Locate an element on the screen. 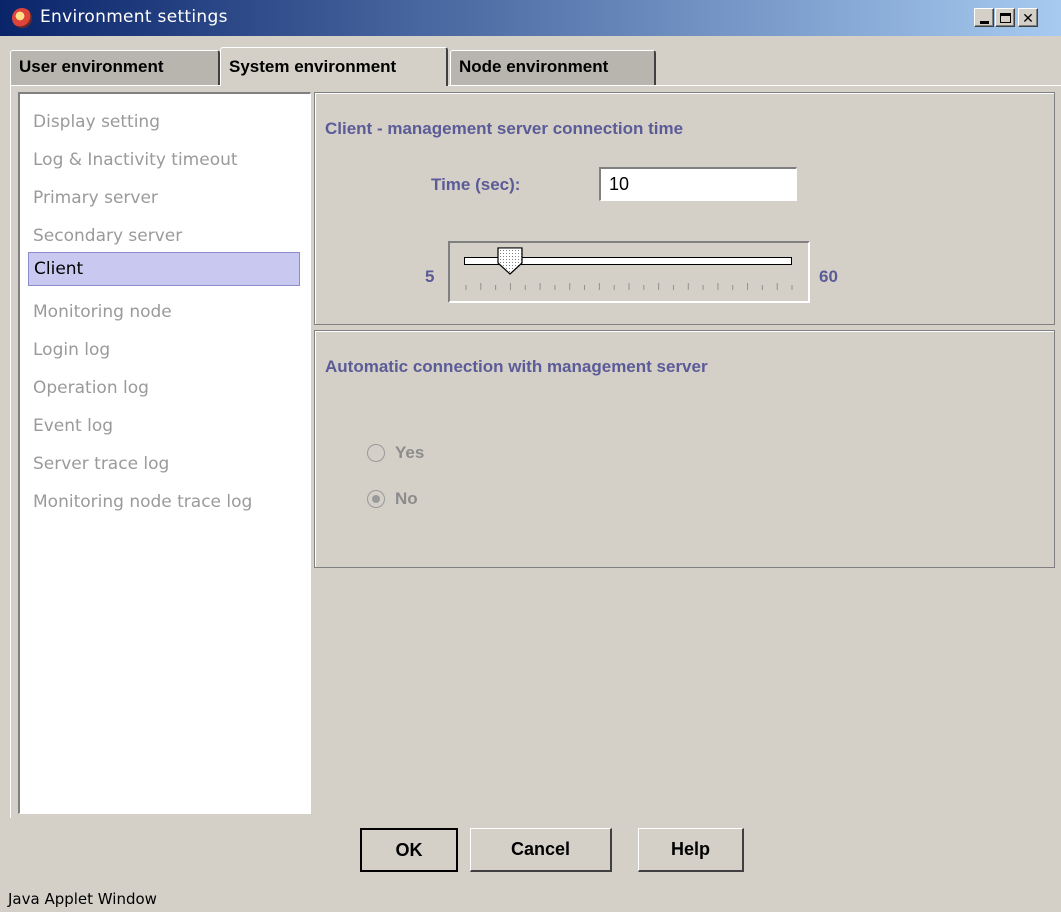 Image resolution: width=1061 pixels, height=912 pixels. nav-item-server-trace-log: Server trace log is located at coordinates (164, 465).